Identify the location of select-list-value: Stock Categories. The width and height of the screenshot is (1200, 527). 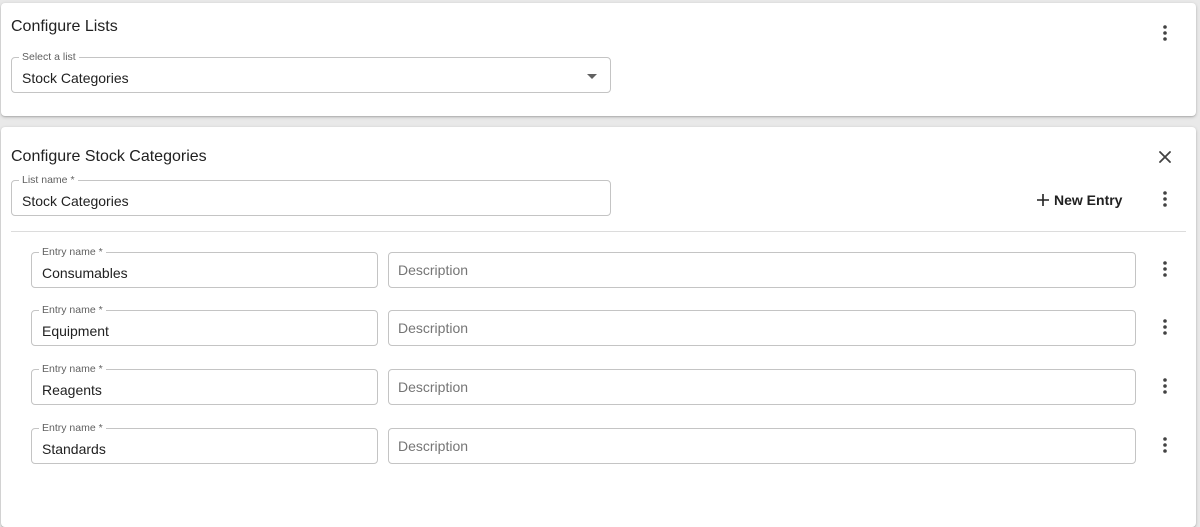
(75, 78).